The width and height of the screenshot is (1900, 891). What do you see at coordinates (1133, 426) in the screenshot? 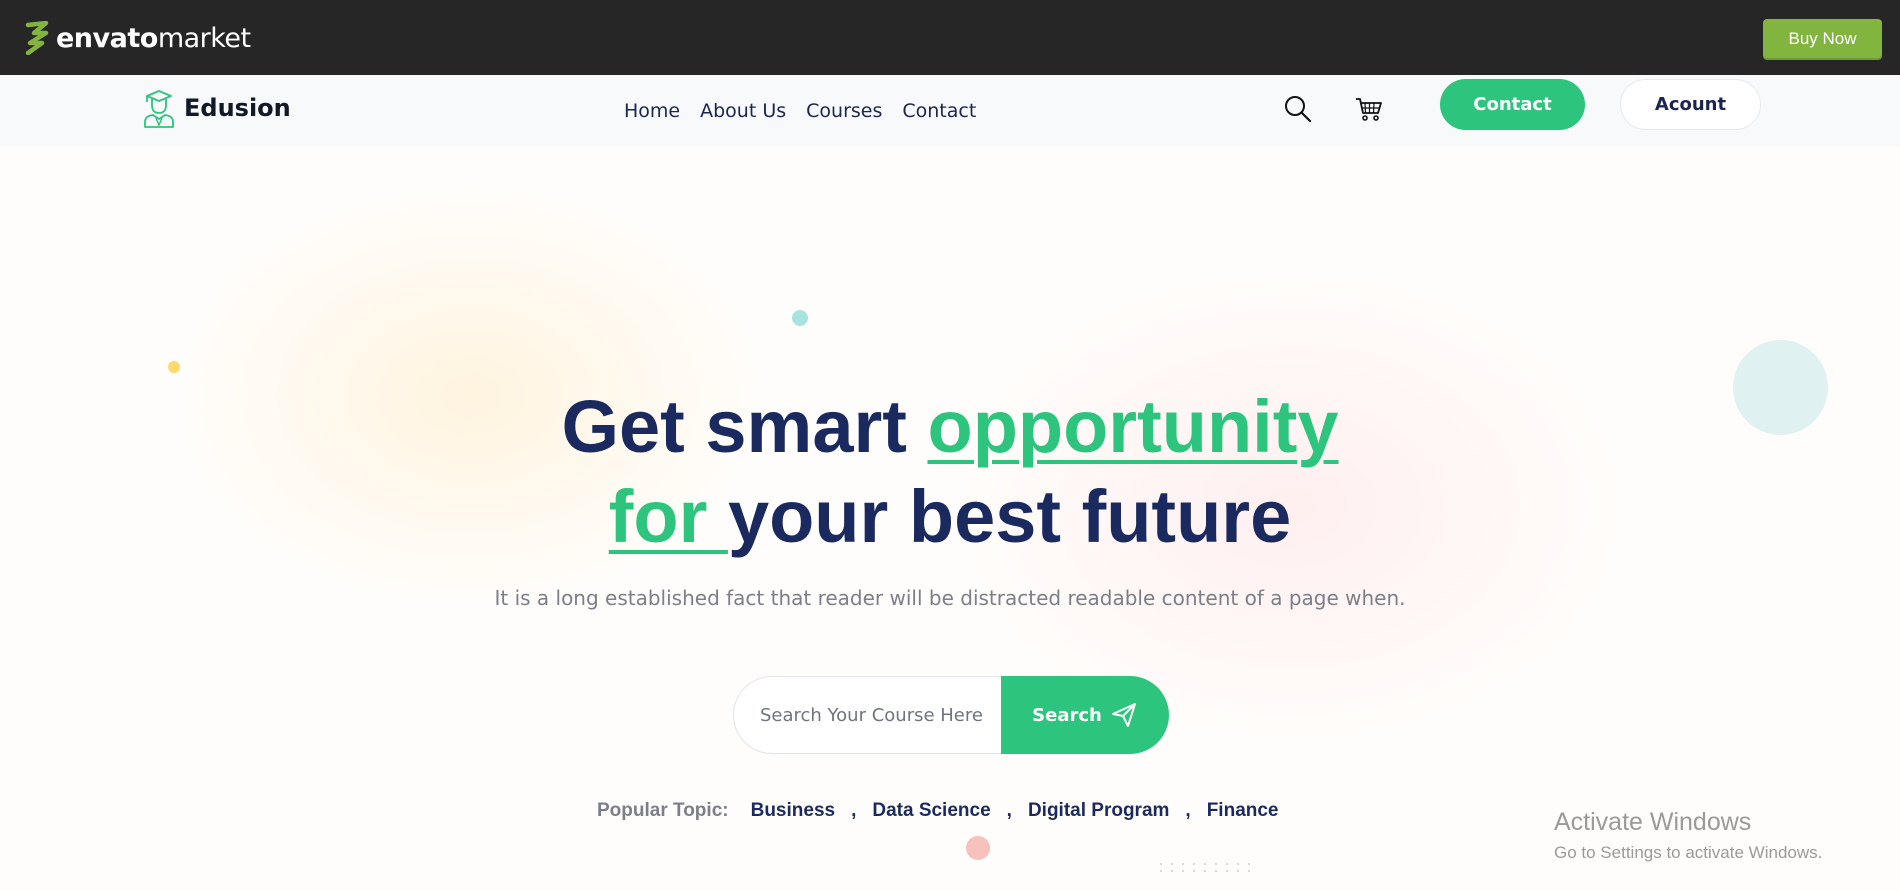
I see `heading-highlight-opportunity: opportunity` at bounding box center [1133, 426].